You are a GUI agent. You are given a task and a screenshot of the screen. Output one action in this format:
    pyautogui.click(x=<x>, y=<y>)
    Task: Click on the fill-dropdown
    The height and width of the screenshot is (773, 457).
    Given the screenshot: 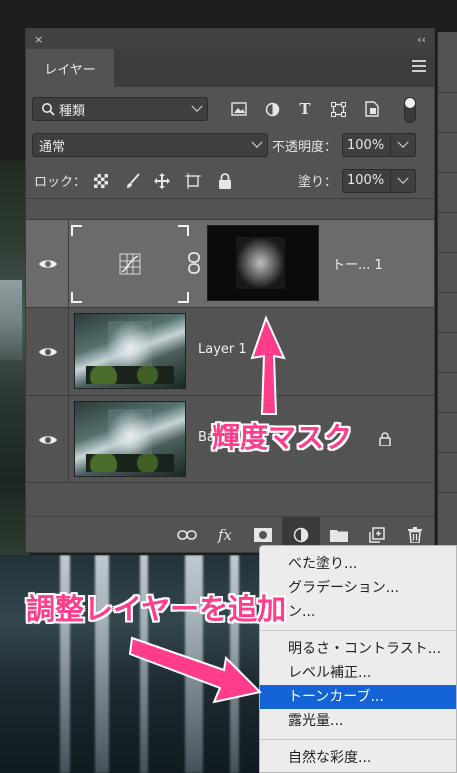 What is the action you would take?
    pyautogui.click(x=403, y=180)
    